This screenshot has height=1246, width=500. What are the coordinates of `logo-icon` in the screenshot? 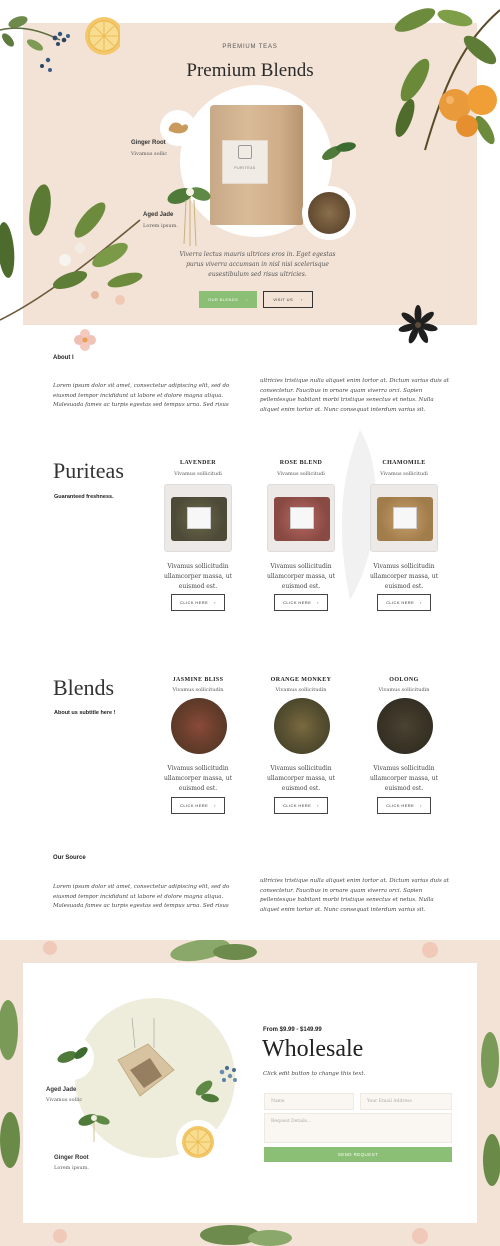 It's located at (245, 152).